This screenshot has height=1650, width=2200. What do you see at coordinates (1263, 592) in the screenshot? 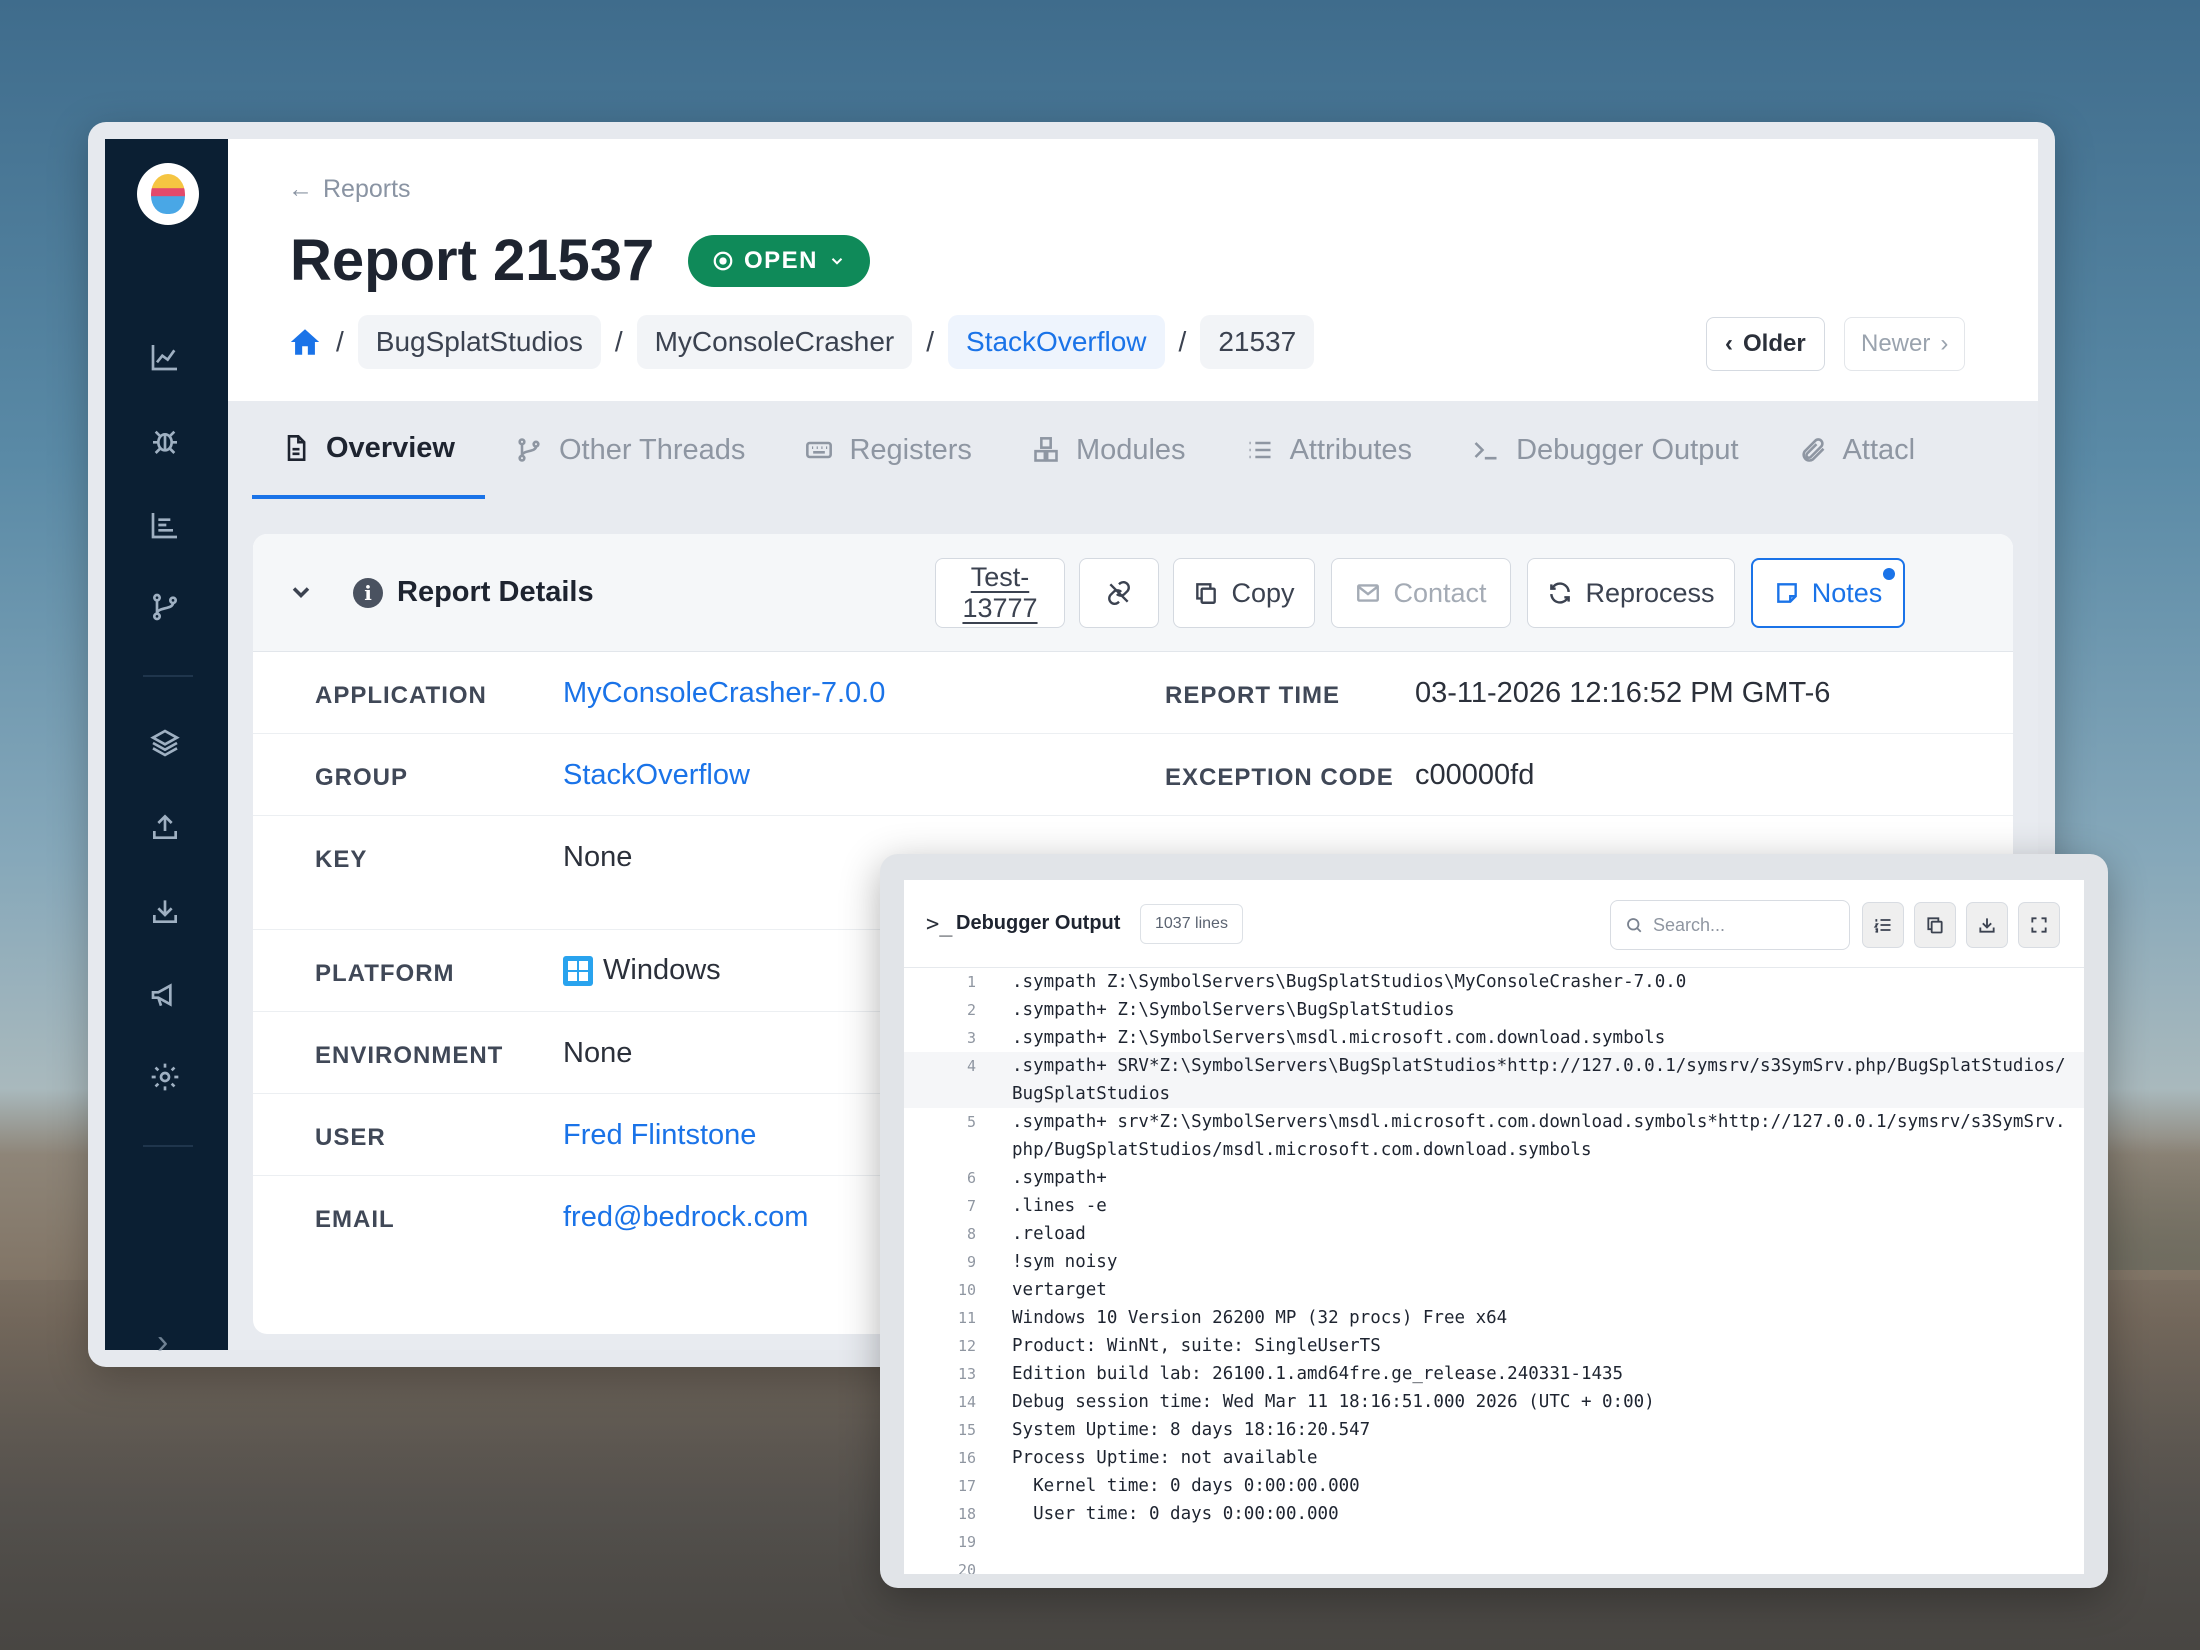
I see `copy-label: Copy` at bounding box center [1263, 592].